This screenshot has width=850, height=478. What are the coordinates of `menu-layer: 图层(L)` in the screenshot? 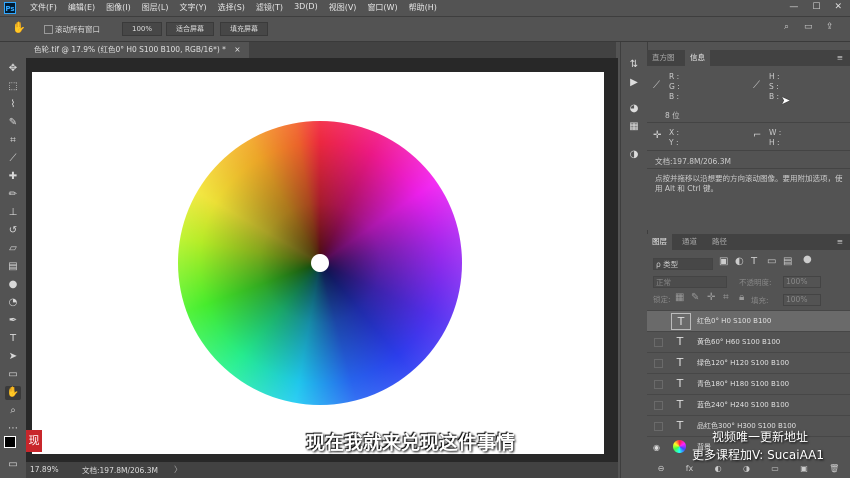 It's located at (155, 7).